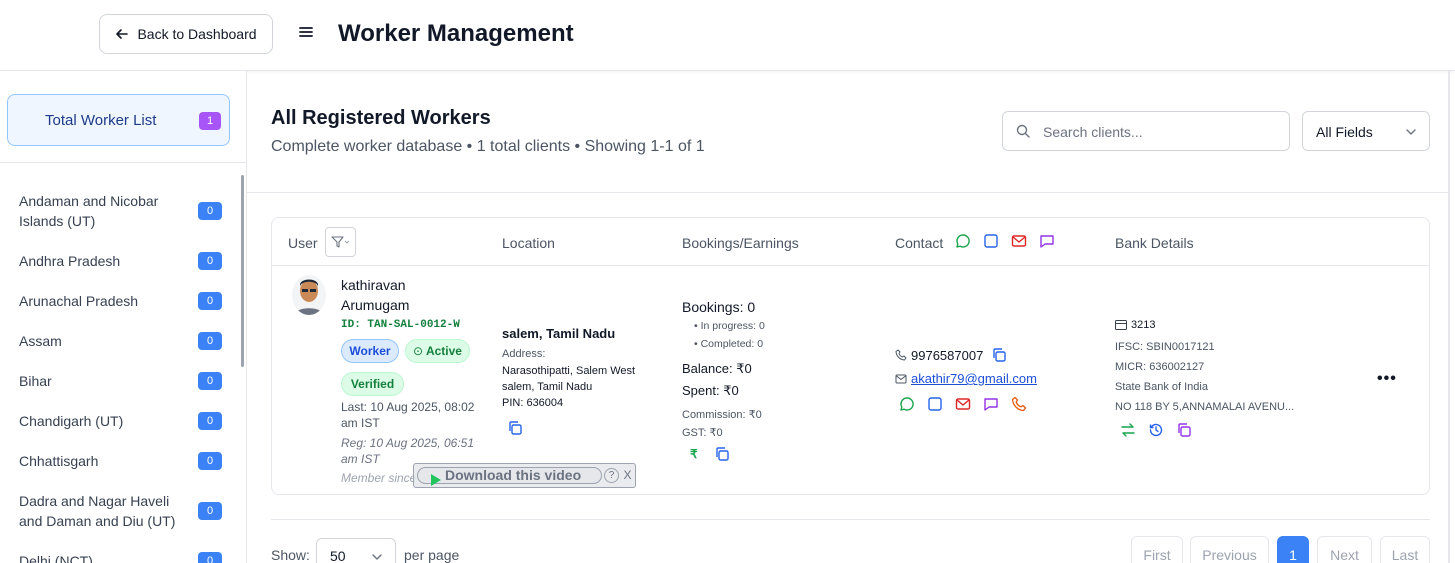 Image resolution: width=1455 pixels, height=563 pixels. What do you see at coordinates (89, 211) in the screenshot?
I see `state-name: Andaman and Nicobar Islands (UT)` at bounding box center [89, 211].